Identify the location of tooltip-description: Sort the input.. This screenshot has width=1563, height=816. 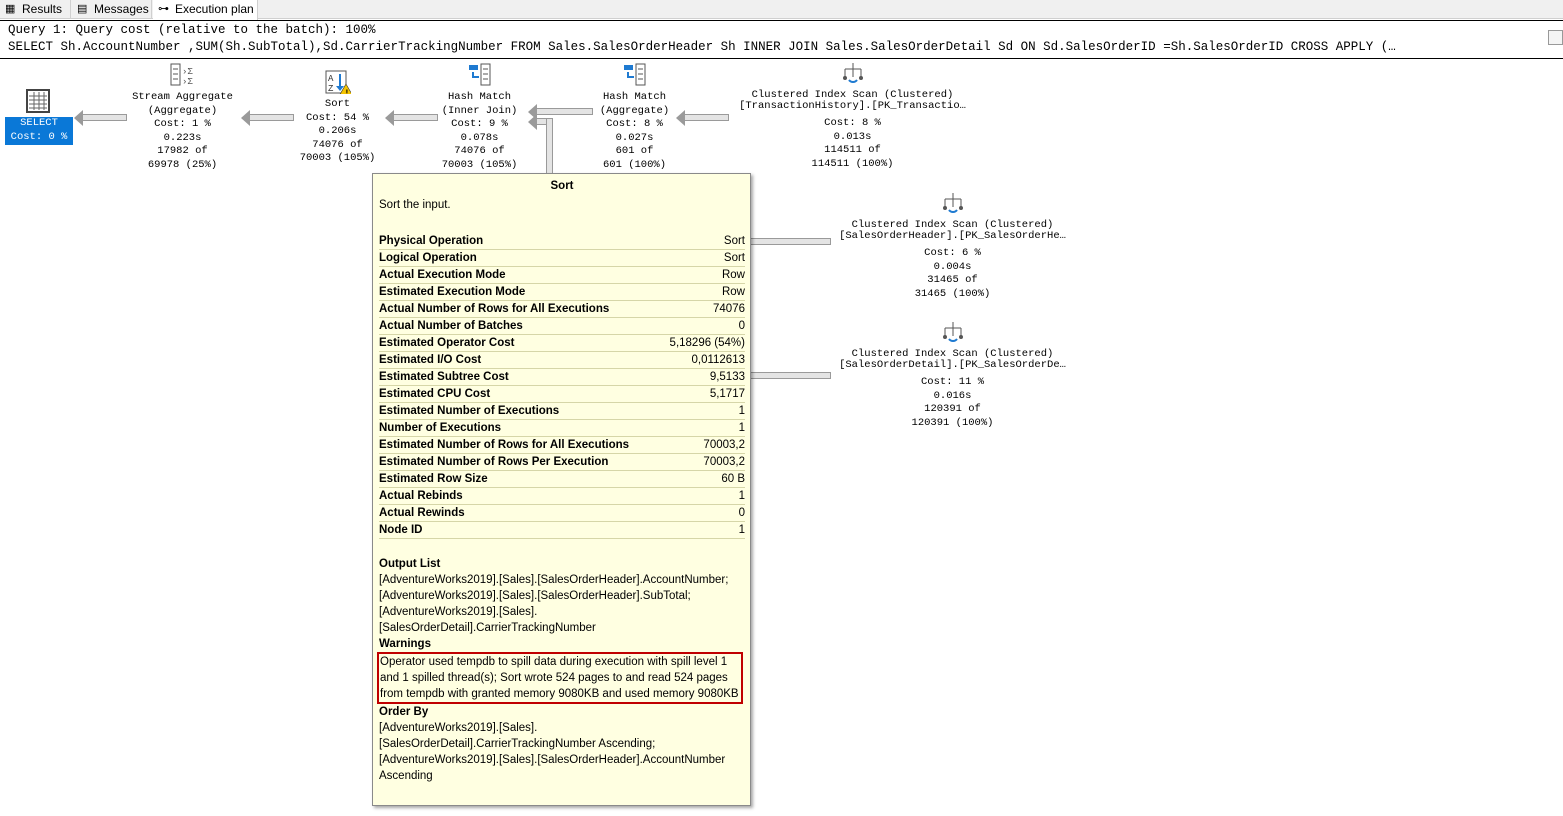
(415, 205).